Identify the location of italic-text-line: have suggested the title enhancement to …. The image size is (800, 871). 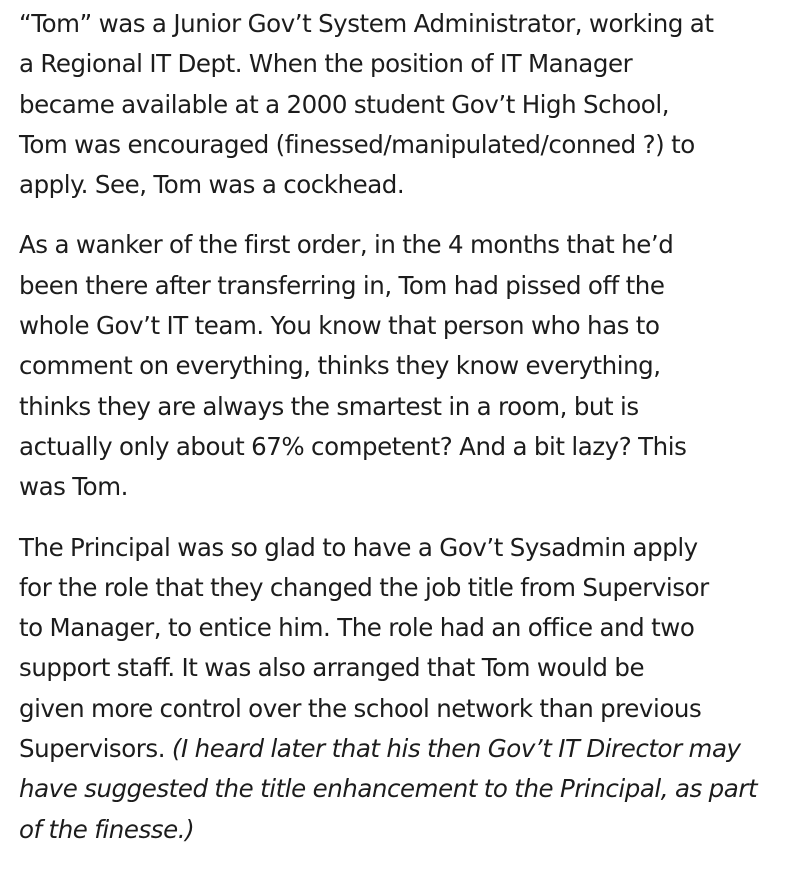
(388, 789).